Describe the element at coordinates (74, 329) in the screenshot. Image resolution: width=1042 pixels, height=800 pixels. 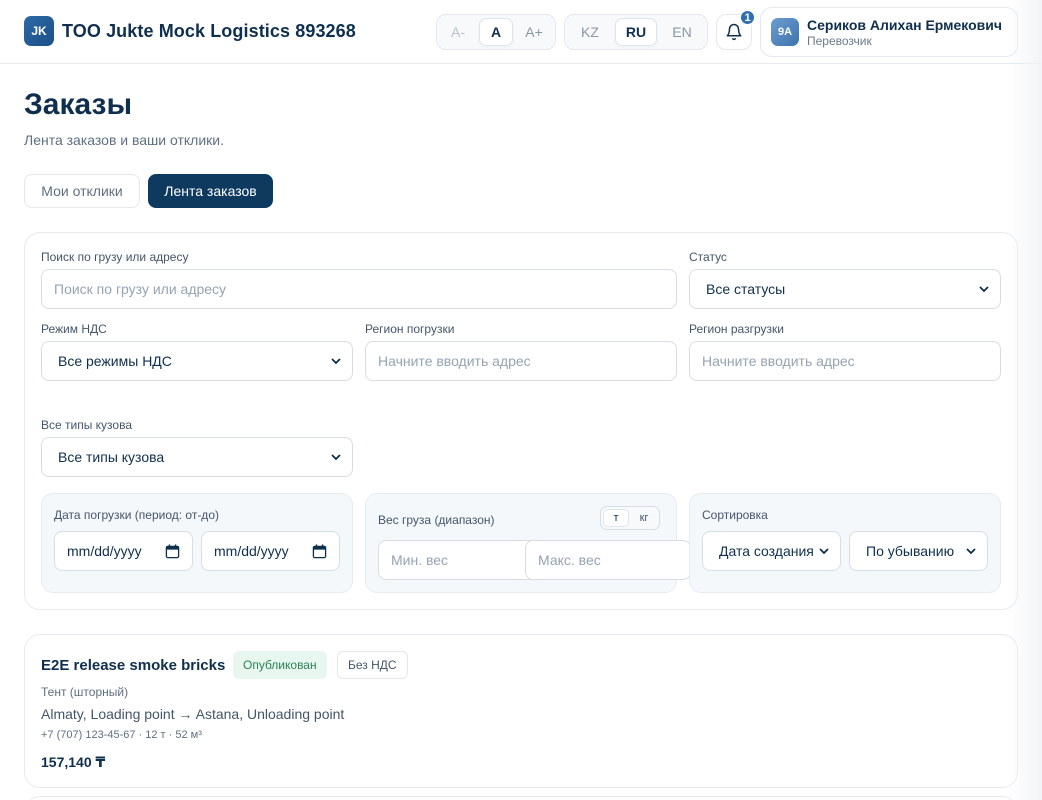
I see `vat-label: Режим НДС` at that location.